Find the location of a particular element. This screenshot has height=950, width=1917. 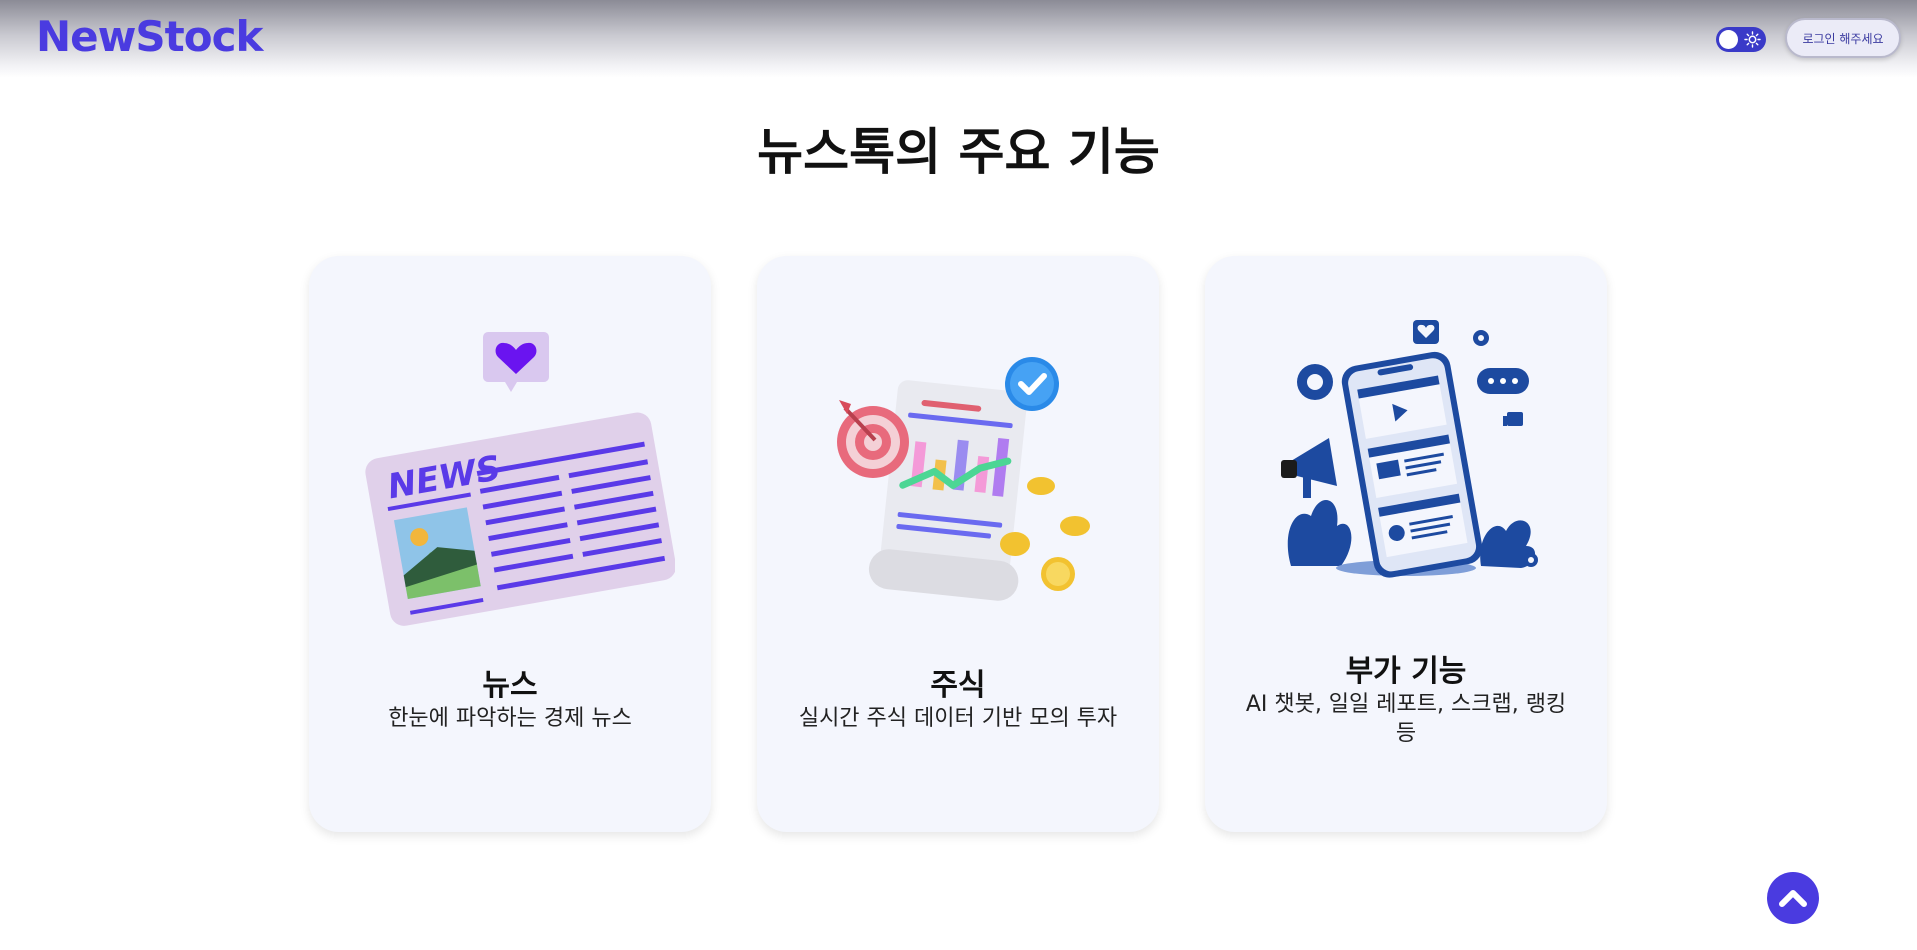

scroll-to-top-button is located at coordinates (1793, 898).